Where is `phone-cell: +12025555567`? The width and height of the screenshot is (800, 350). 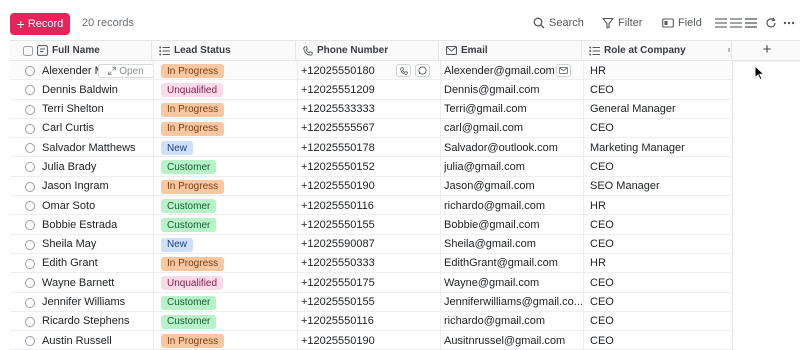
phone-cell: +12025555567 is located at coordinates (371, 128).